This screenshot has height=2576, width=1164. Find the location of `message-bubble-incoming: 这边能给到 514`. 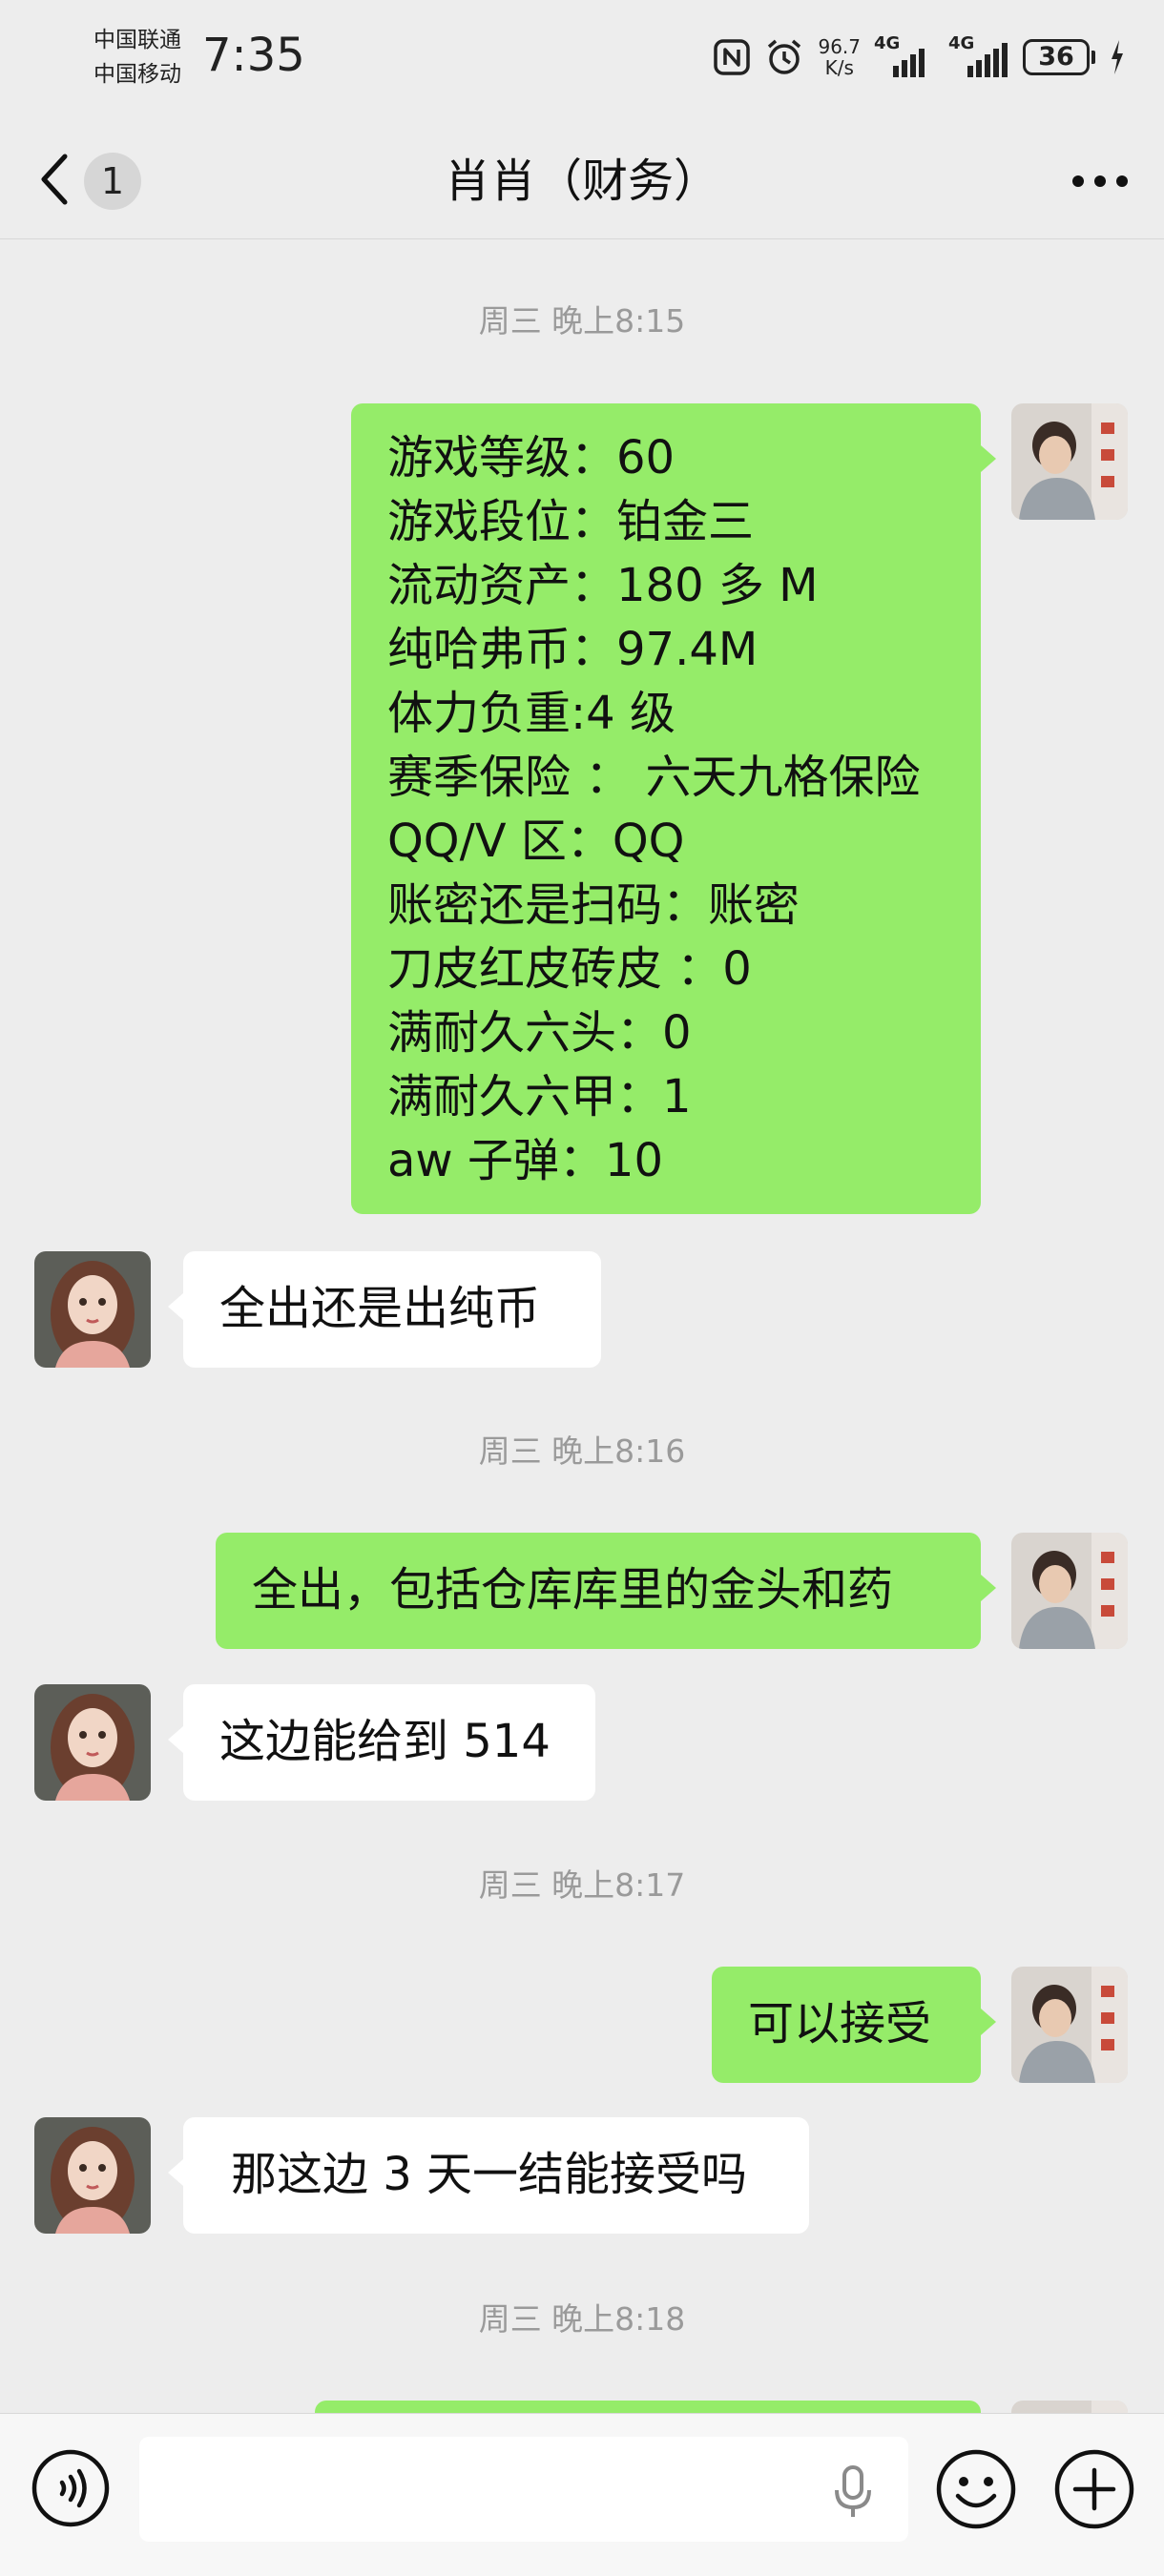

message-bubble-incoming: 这边能给到 514 is located at coordinates (382, 1742).